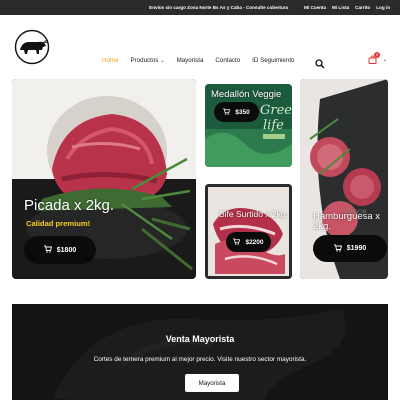  I want to click on product-card-medallon-veggie: Green life Medallón Veggie $350, so click(248, 125).